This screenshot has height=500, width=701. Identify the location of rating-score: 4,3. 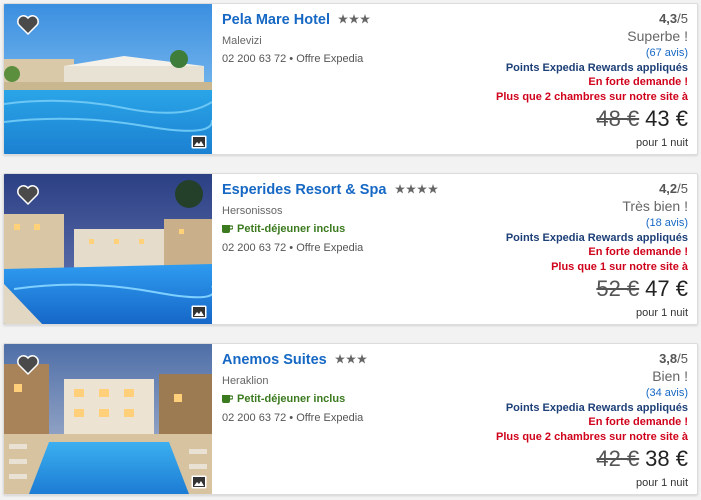
(668, 18).